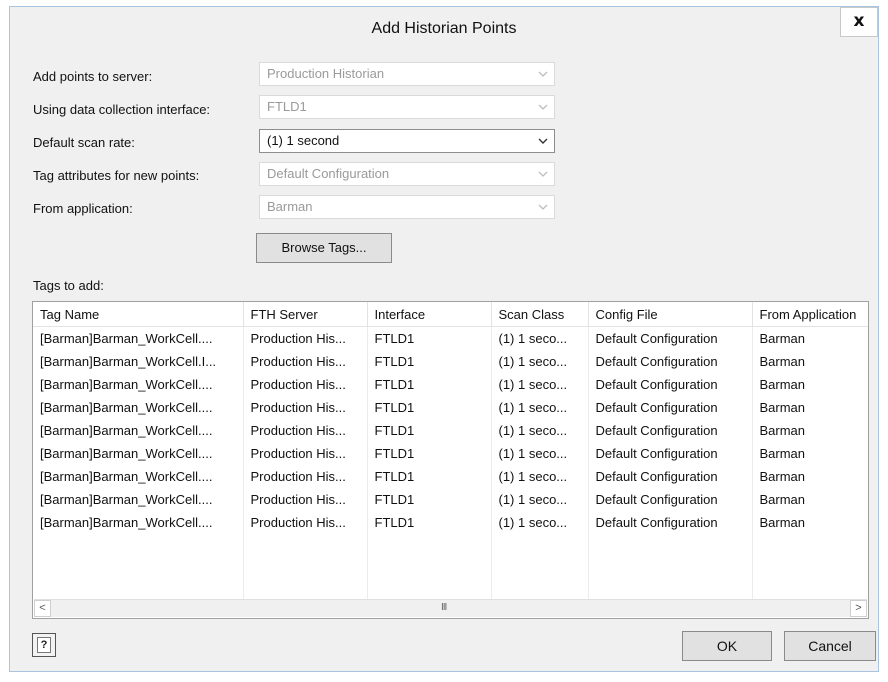 The width and height of the screenshot is (888, 682). I want to click on application-select: Barman, so click(407, 207).